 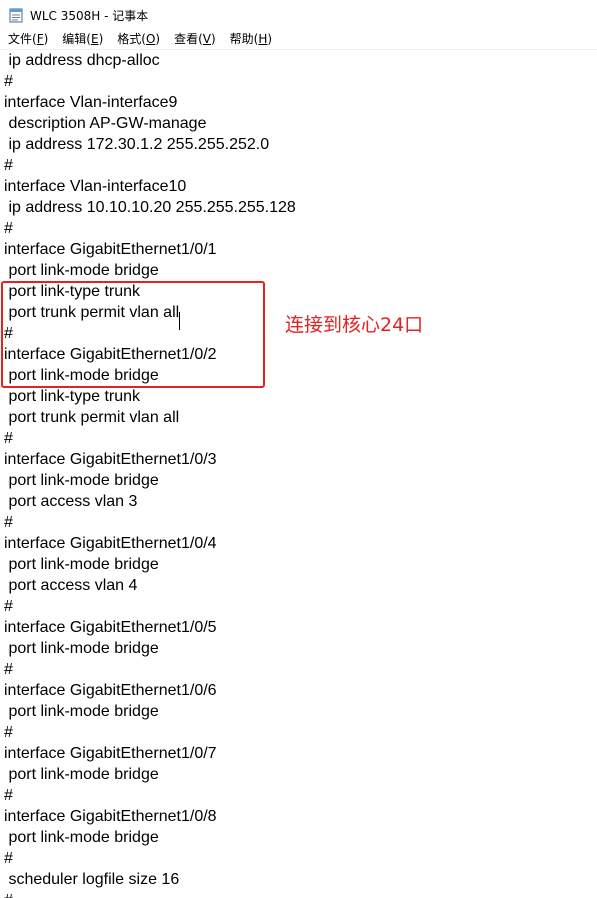 I want to click on menu-format: 格式(O), so click(x=138, y=39).